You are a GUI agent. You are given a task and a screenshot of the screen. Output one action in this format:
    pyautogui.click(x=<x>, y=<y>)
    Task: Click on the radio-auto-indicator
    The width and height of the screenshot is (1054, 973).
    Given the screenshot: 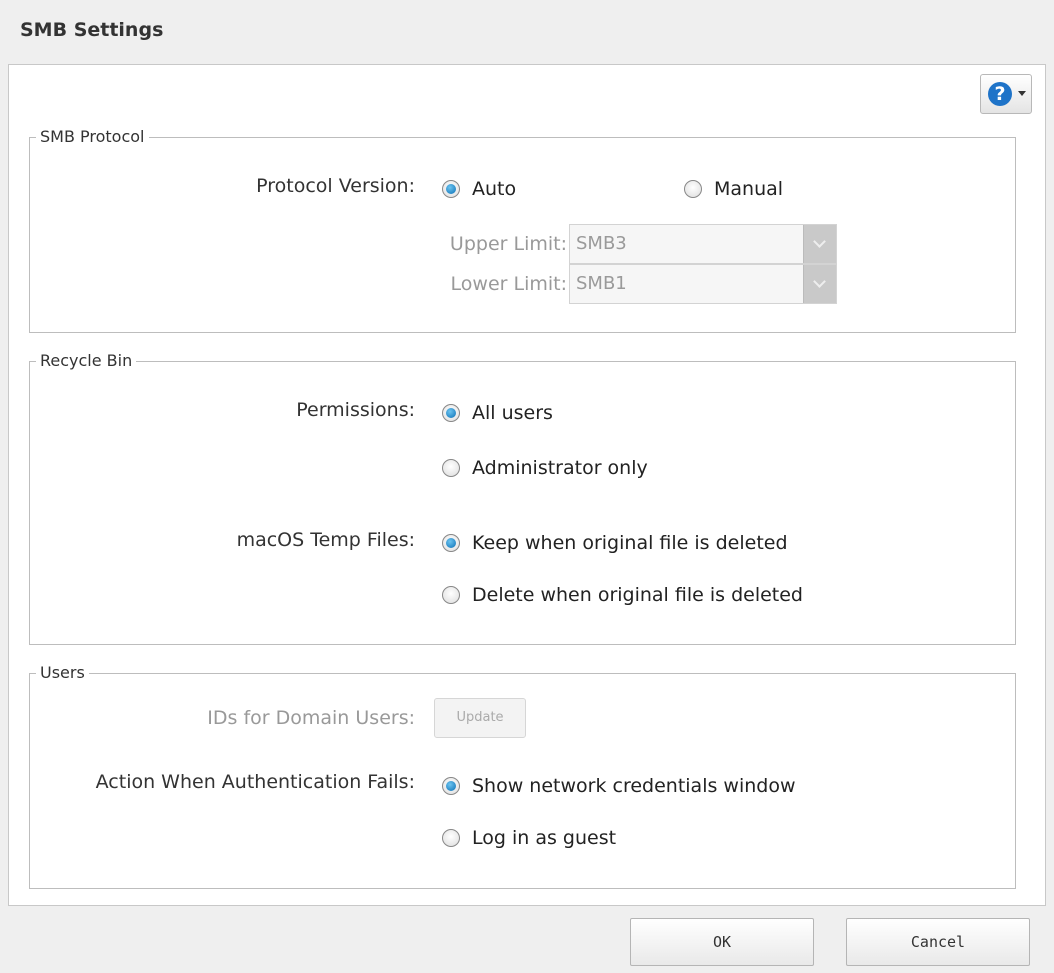 What is the action you would take?
    pyautogui.click(x=451, y=189)
    